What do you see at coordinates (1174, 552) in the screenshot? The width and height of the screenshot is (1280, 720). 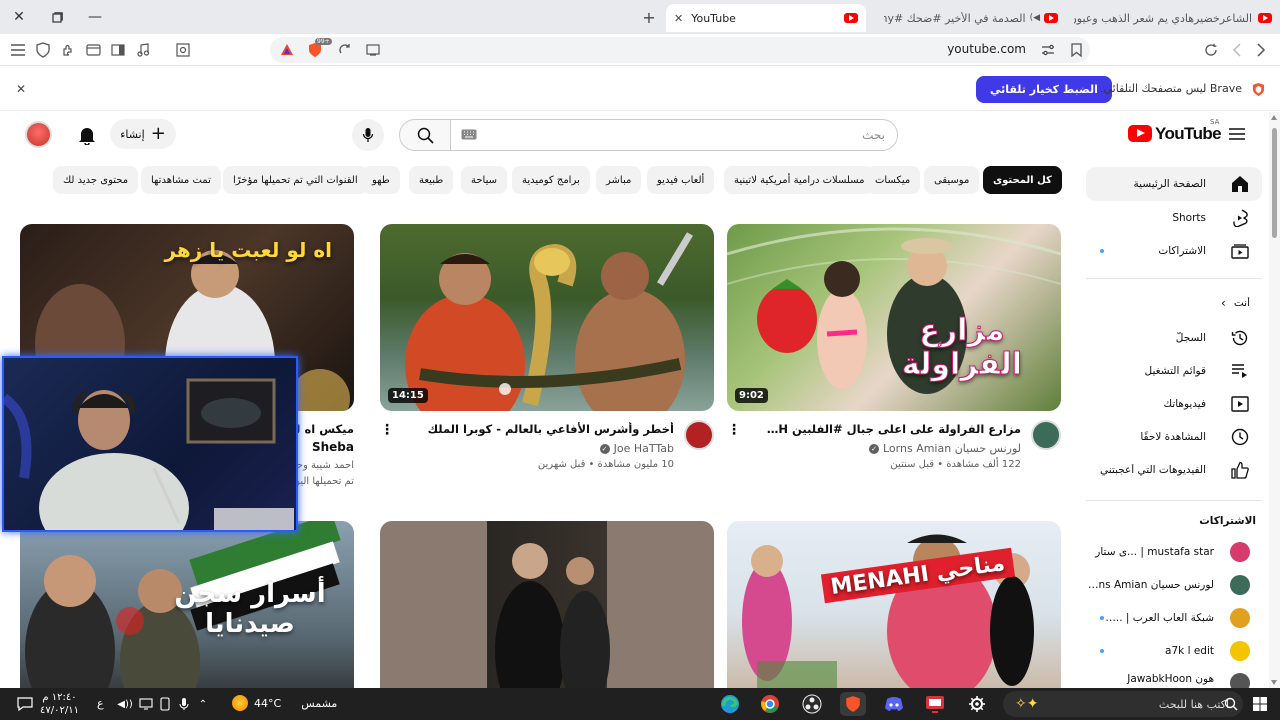 I see `sidebar-sub-mustafa-star: mustafa star | ...ى ستار` at bounding box center [1174, 552].